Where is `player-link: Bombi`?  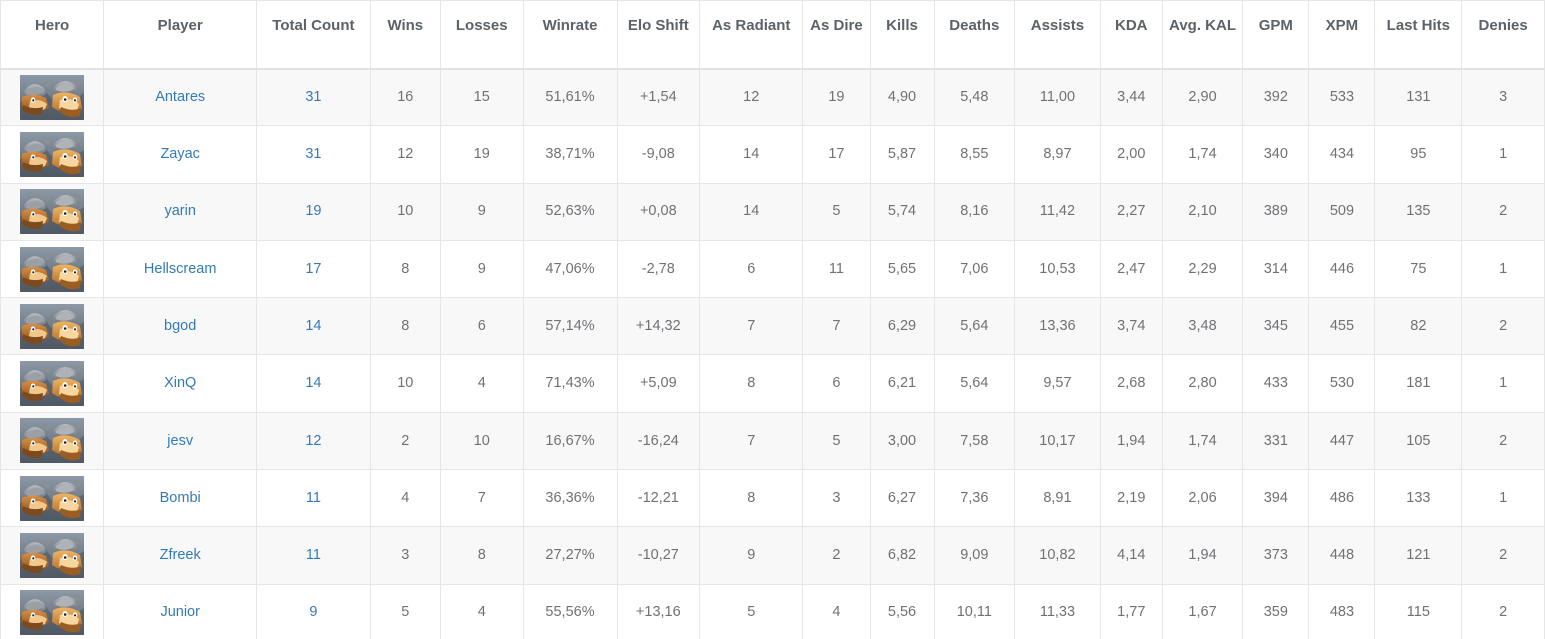
player-link: Bombi is located at coordinates (180, 498).